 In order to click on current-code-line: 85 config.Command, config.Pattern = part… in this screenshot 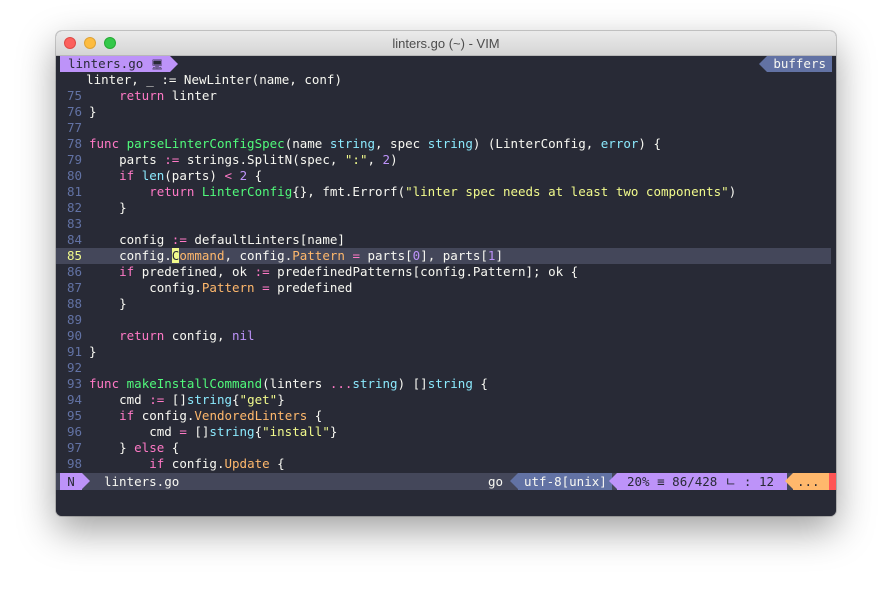, I will do `click(443, 256)`.